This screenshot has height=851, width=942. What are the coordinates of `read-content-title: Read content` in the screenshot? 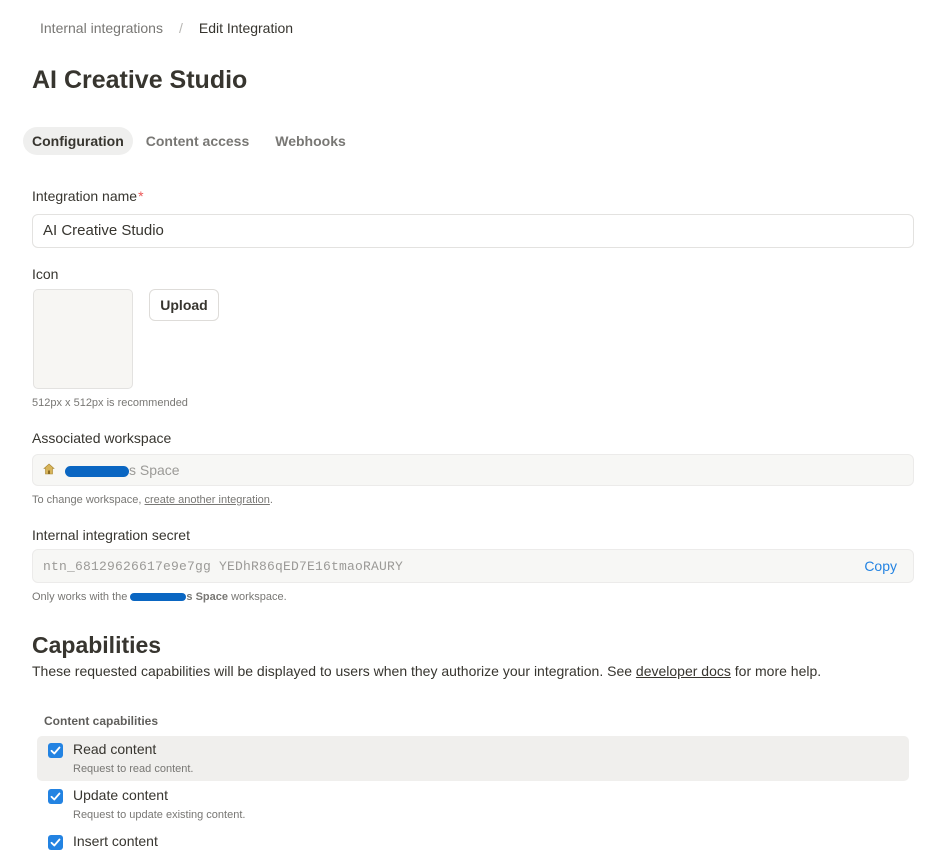 It's located at (115, 749).